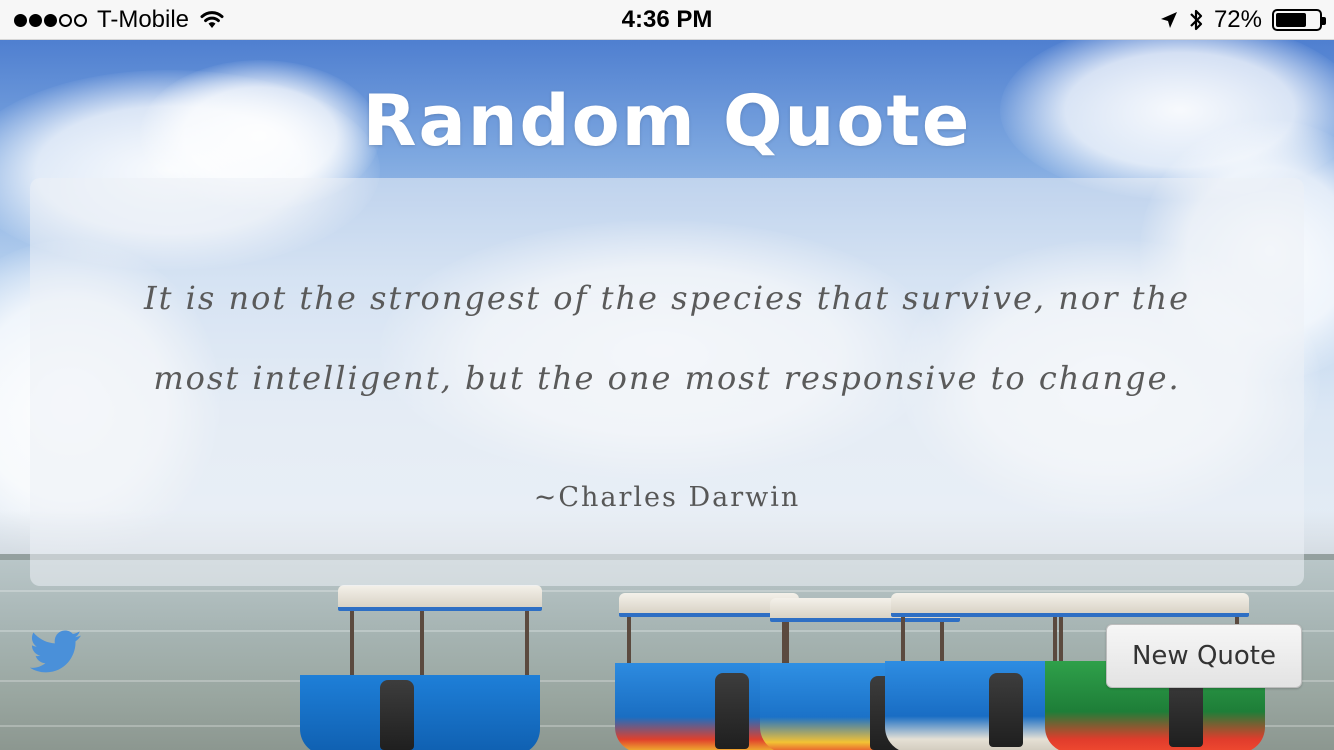  Describe the element at coordinates (667, 20) in the screenshot. I see `status-bar: T-Mobile 4:36 PM 72%` at that location.